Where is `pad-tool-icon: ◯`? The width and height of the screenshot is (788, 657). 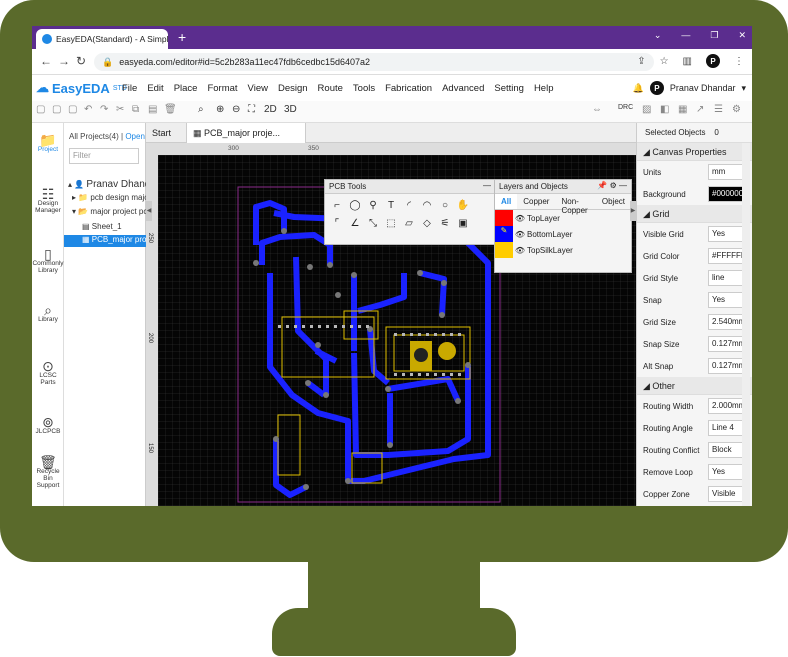 pad-tool-icon: ◯ is located at coordinates (355, 206).